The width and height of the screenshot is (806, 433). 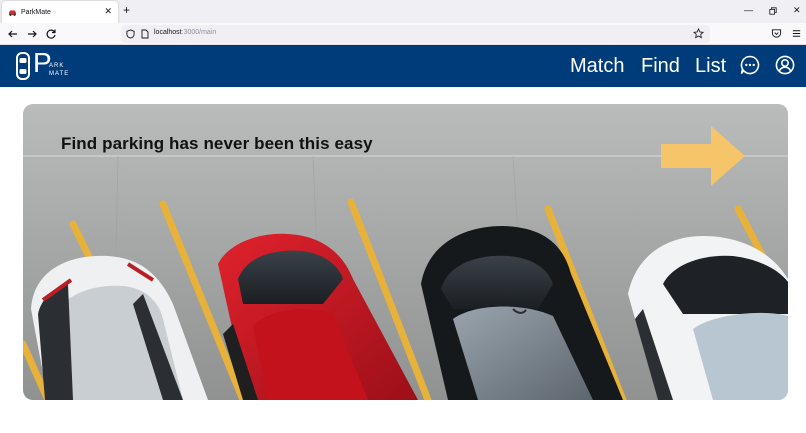 I want to click on logo-text-mate: MATE, so click(x=59, y=74).